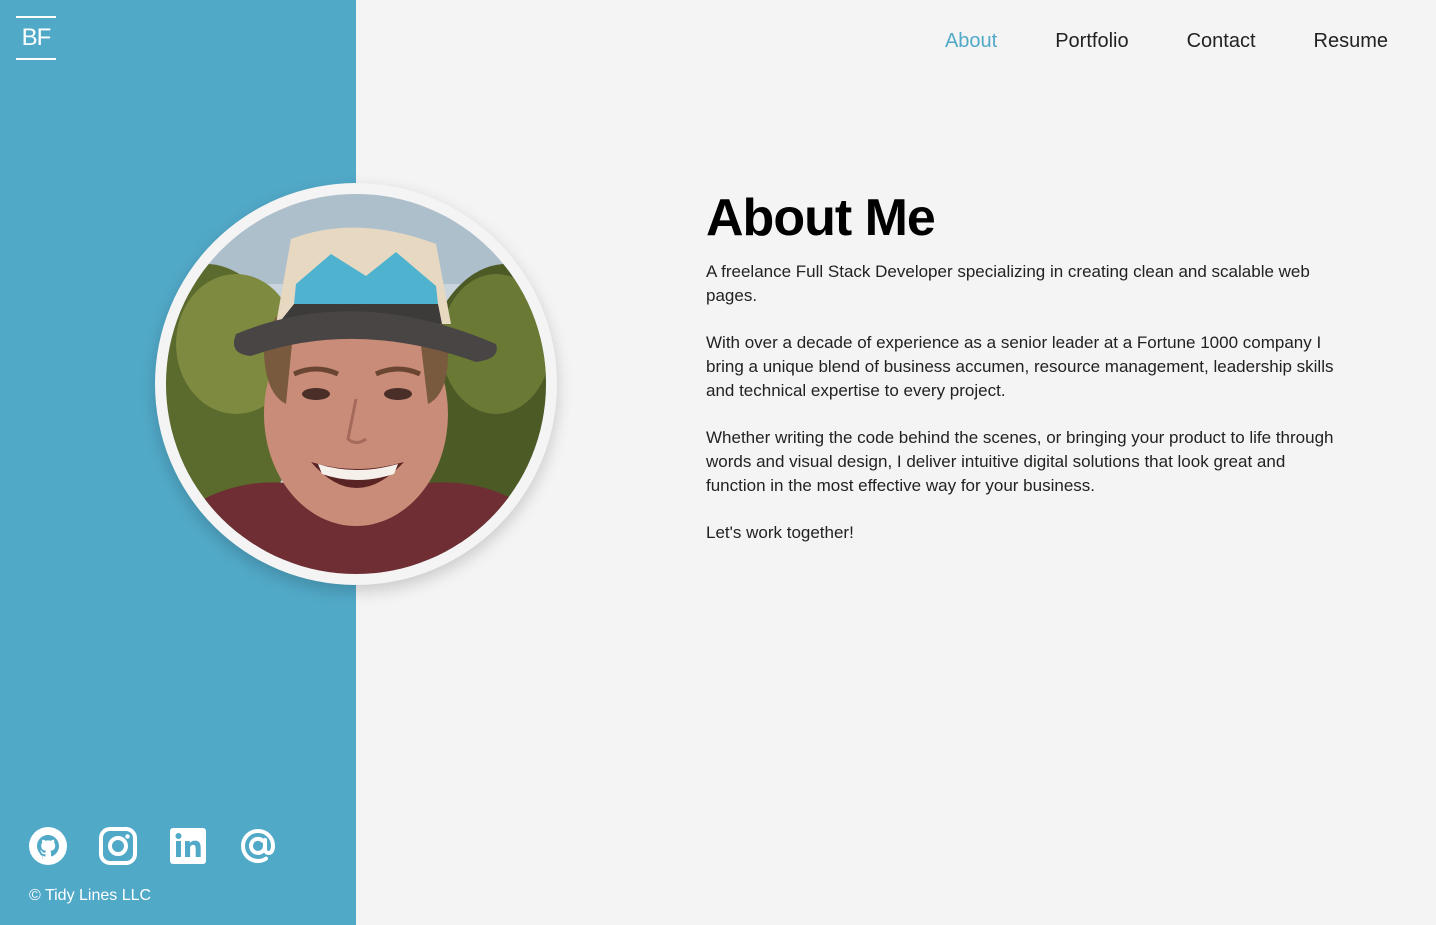 The image size is (1436, 925). I want to click on social-links, so click(168, 846).